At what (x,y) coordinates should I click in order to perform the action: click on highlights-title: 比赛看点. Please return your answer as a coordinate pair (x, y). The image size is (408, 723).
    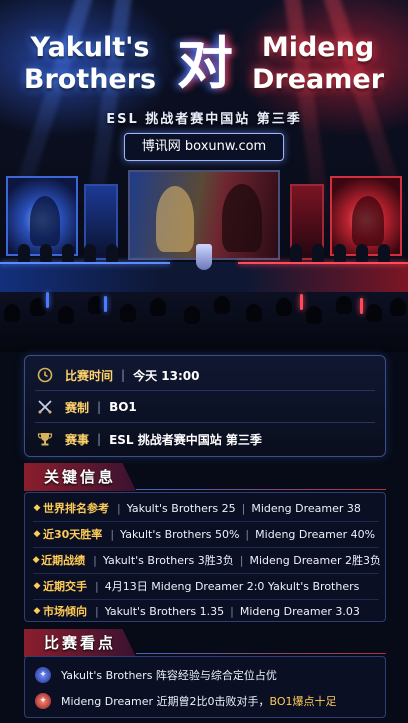
    Looking at the image, I should click on (80, 643).